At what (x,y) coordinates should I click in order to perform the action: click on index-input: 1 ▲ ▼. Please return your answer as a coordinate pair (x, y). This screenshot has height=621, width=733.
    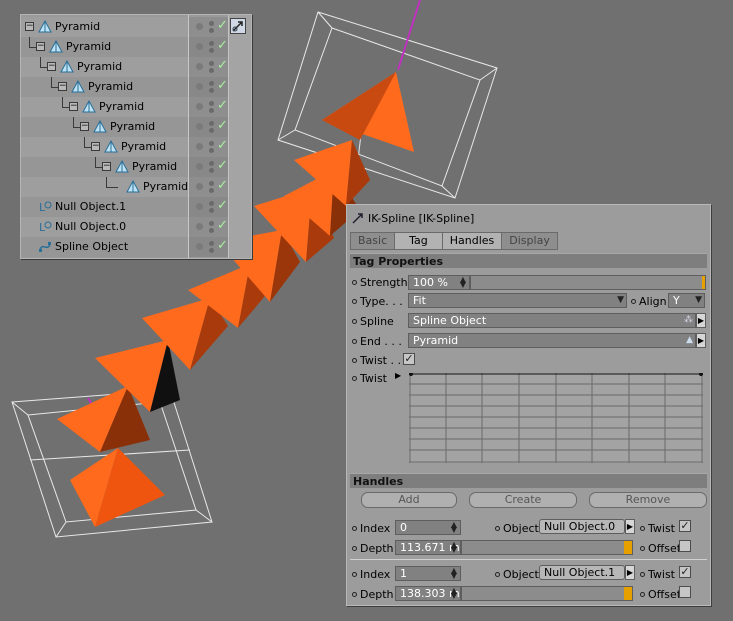
    Looking at the image, I should click on (428, 573).